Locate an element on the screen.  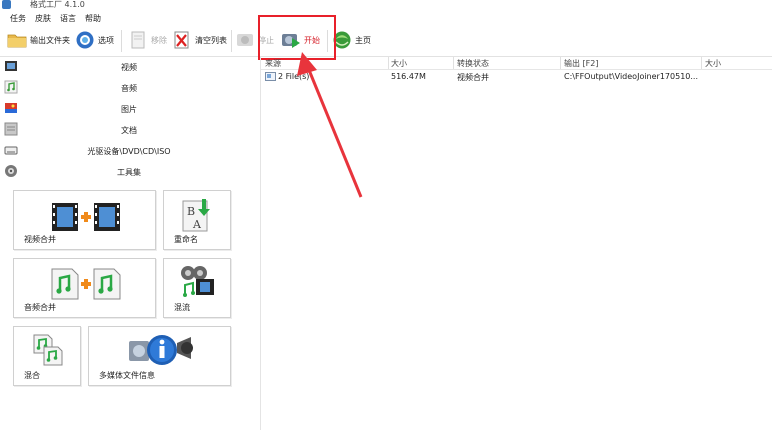
column-status: 转换状态 is located at coordinates (473, 63).